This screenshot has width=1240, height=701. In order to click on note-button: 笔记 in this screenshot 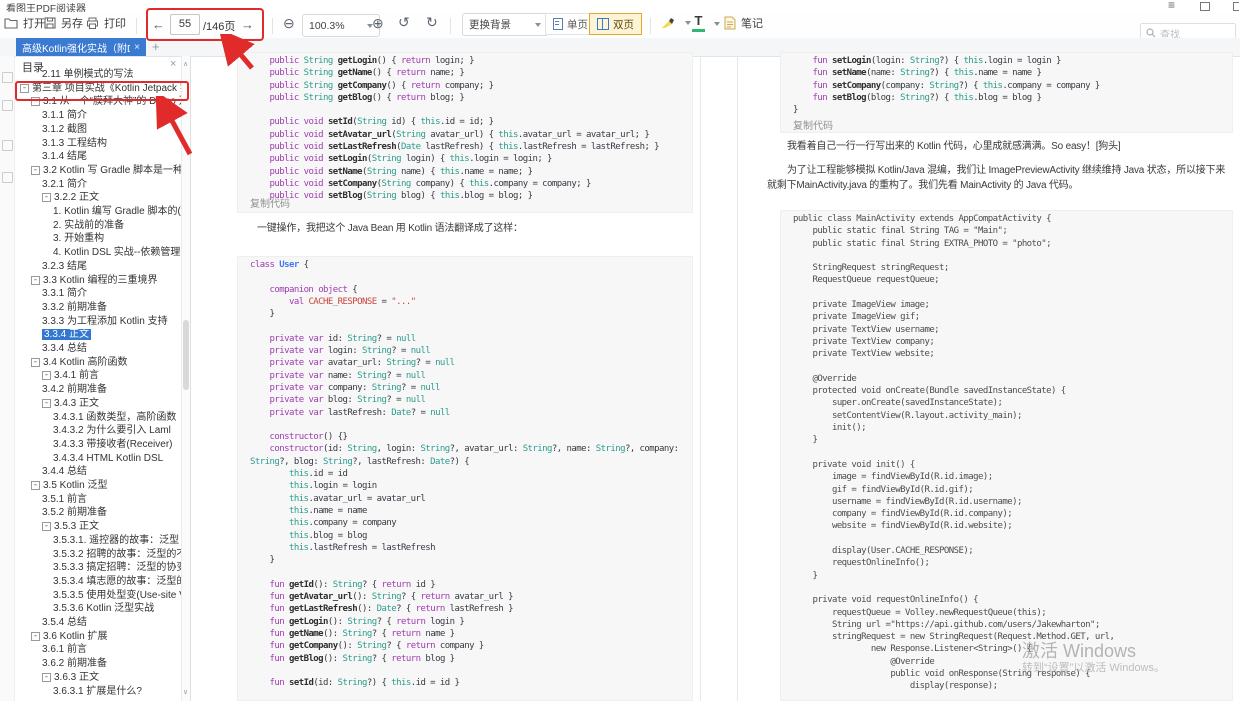, I will do `click(743, 23)`.